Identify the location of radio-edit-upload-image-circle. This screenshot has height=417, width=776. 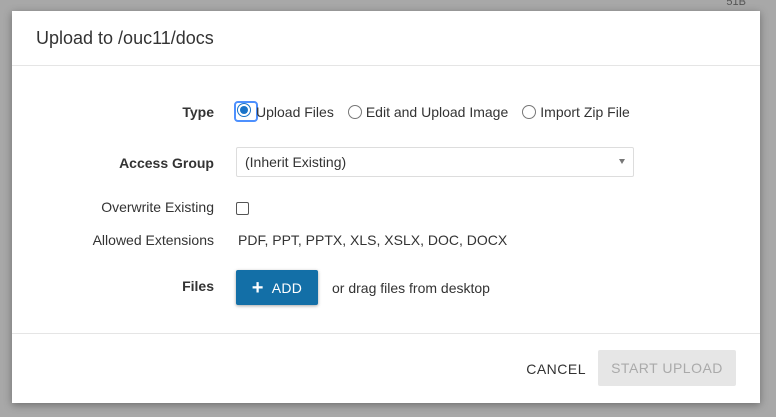
(354, 111).